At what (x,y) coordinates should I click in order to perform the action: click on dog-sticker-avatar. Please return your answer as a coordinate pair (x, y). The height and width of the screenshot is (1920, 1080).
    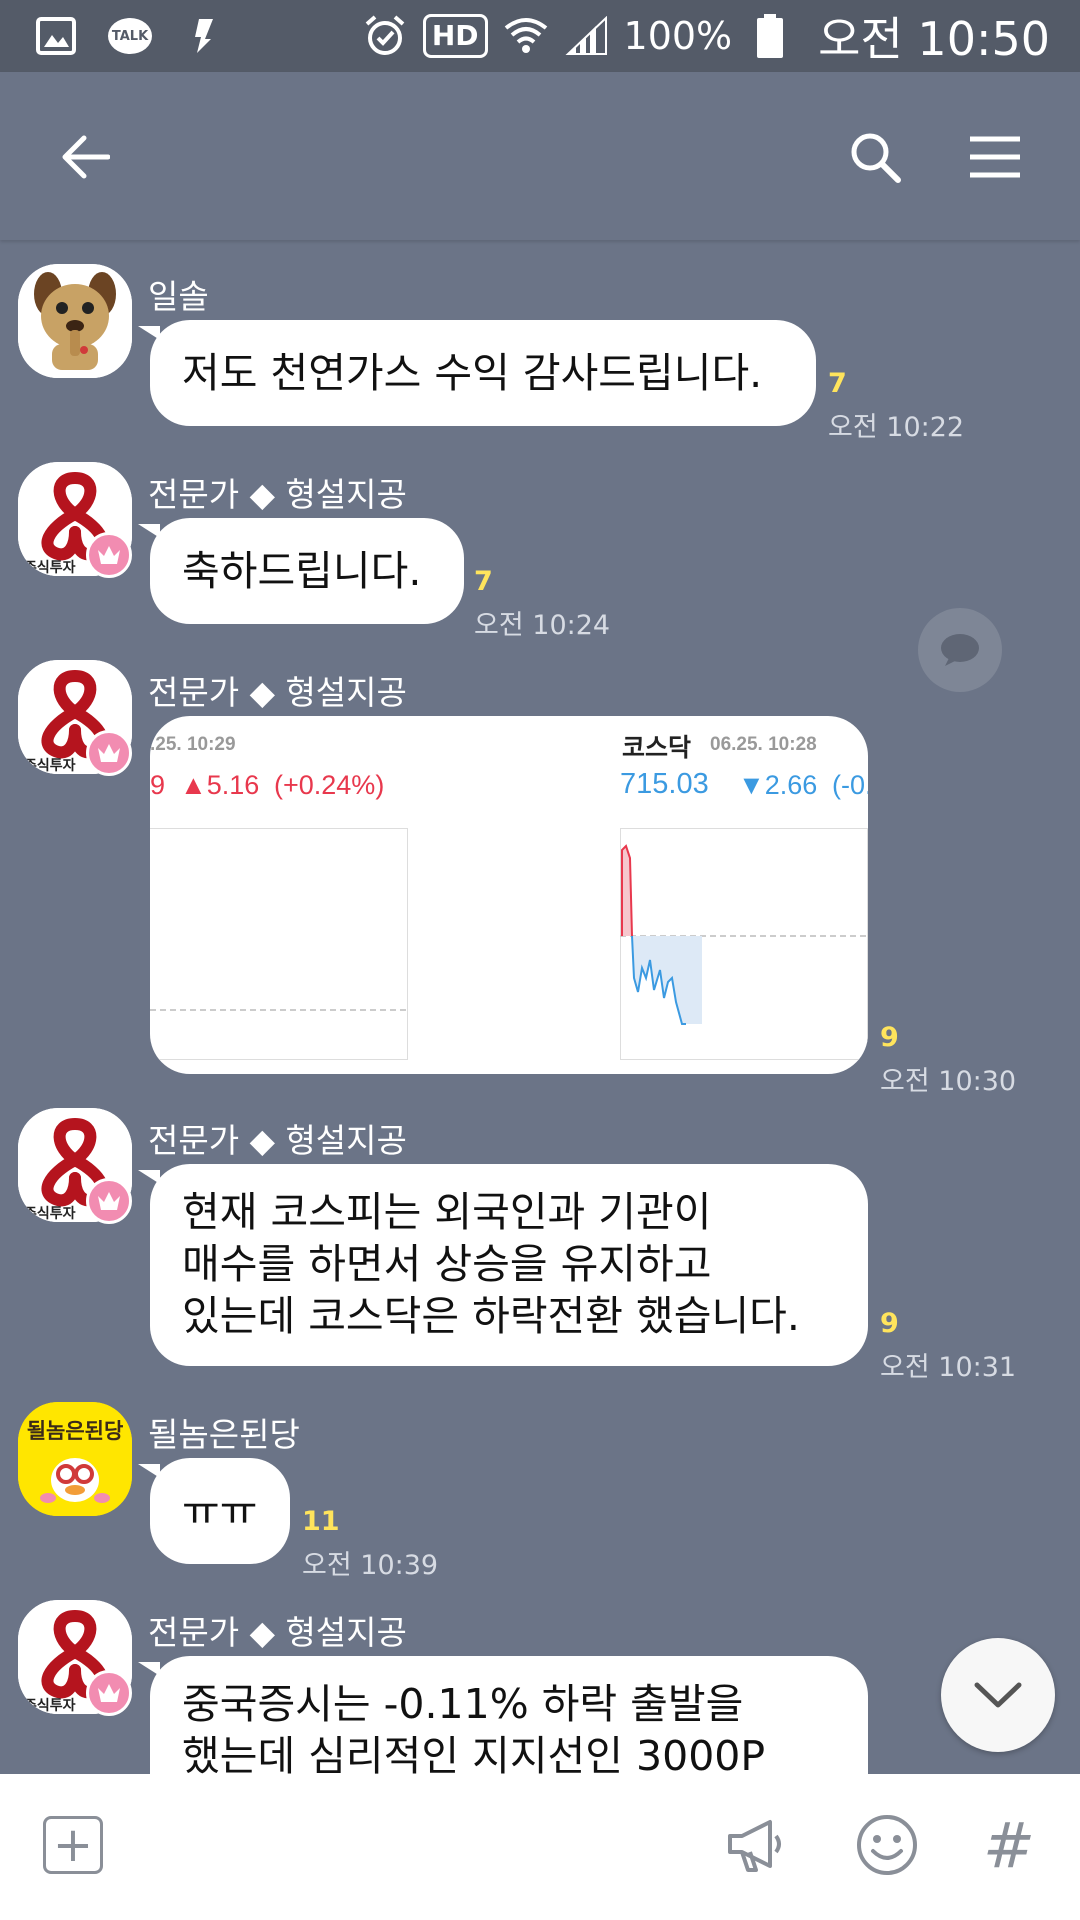
    Looking at the image, I should click on (75, 321).